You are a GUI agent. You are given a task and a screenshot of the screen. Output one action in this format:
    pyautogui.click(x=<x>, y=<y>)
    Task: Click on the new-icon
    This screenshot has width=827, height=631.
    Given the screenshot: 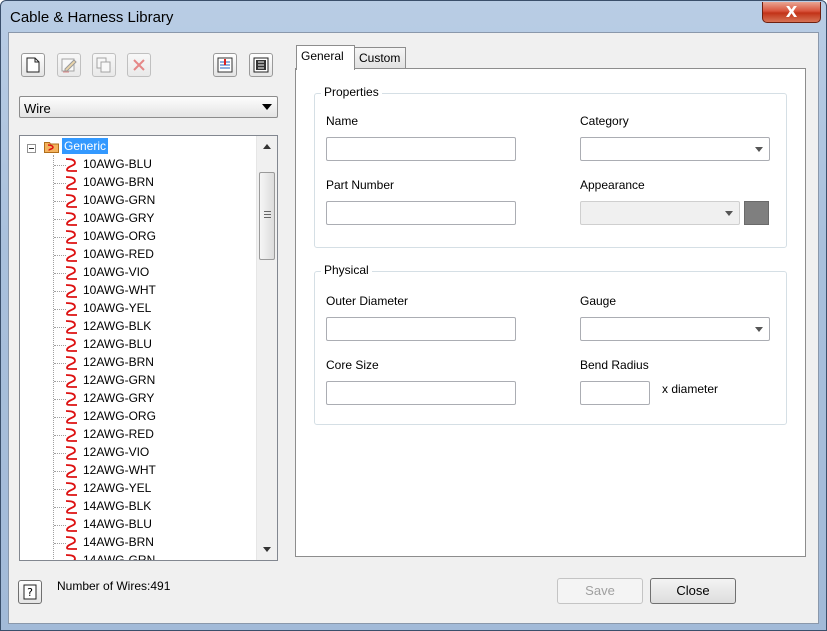 What is the action you would take?
    pyautogui.click(x=33, y=65)
    